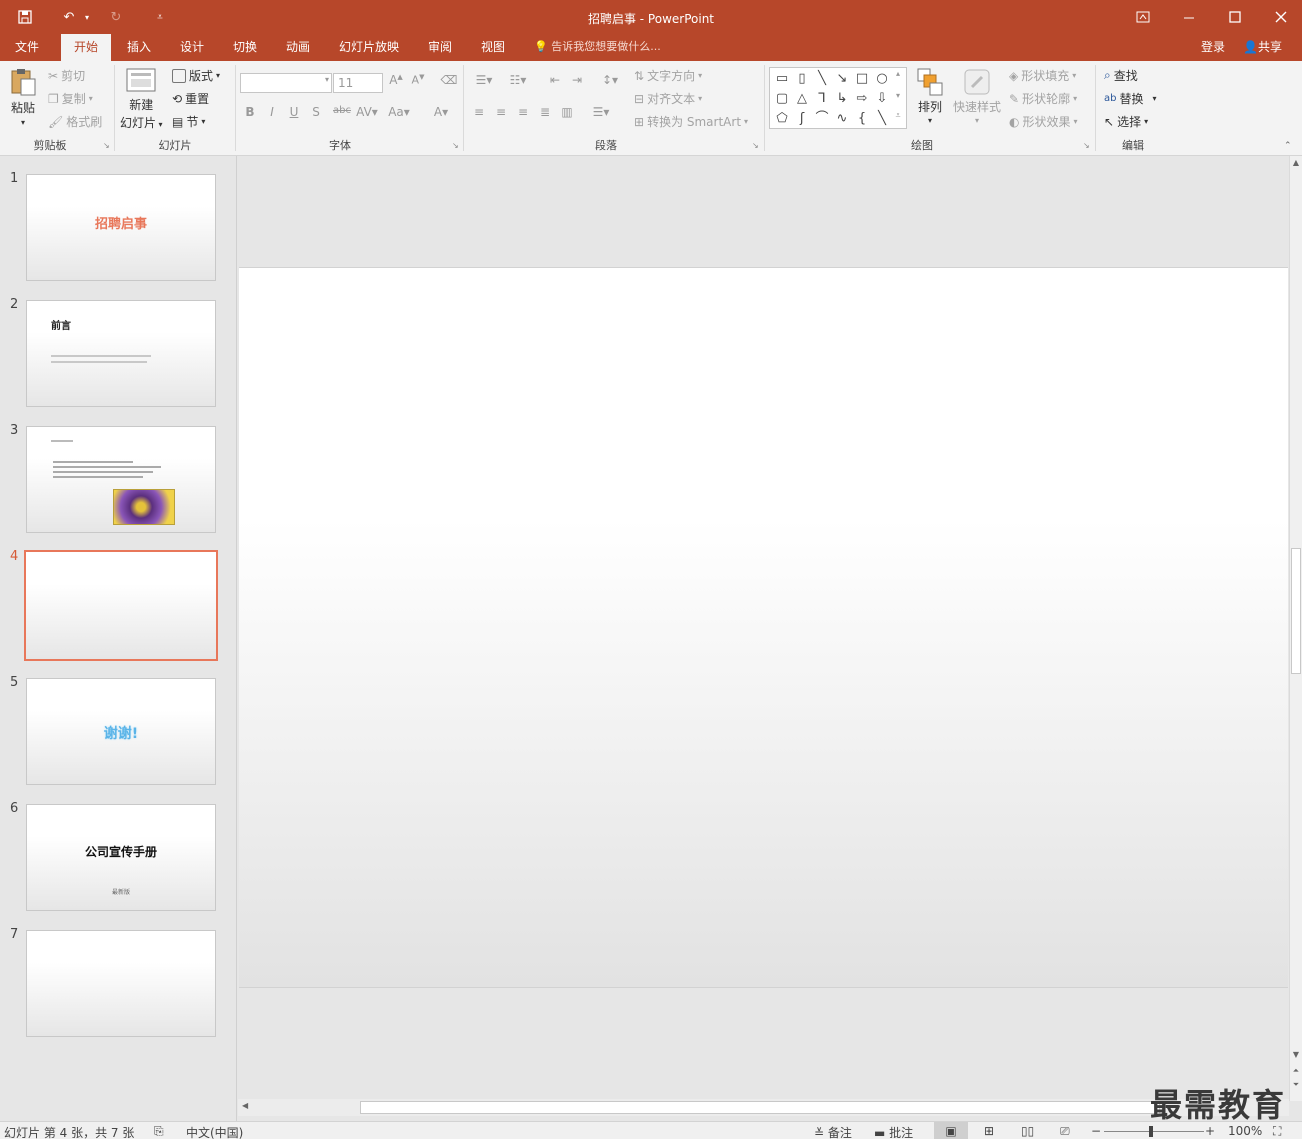 This screenshot has width=1302, height=1139. What do you see at coordinates (139, 47) in the screenshot?
I see `tab-insert: 插入` at bounding box center [139, 47].